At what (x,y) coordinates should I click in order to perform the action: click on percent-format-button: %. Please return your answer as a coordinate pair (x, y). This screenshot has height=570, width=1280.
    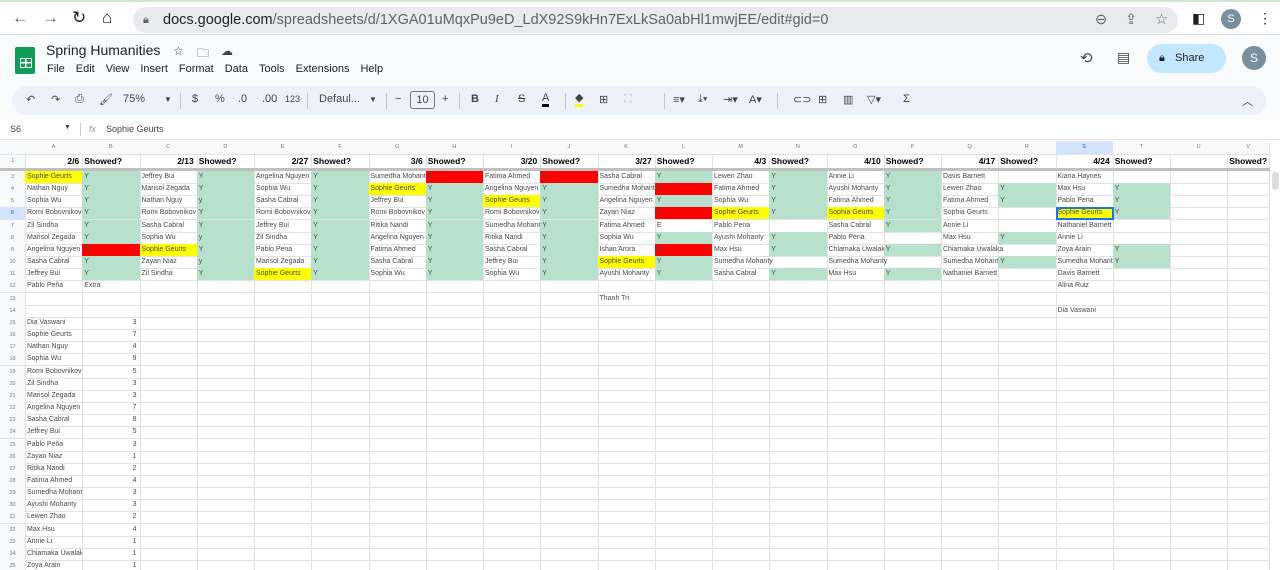
    Looking at the image, I should click on (220, 99).